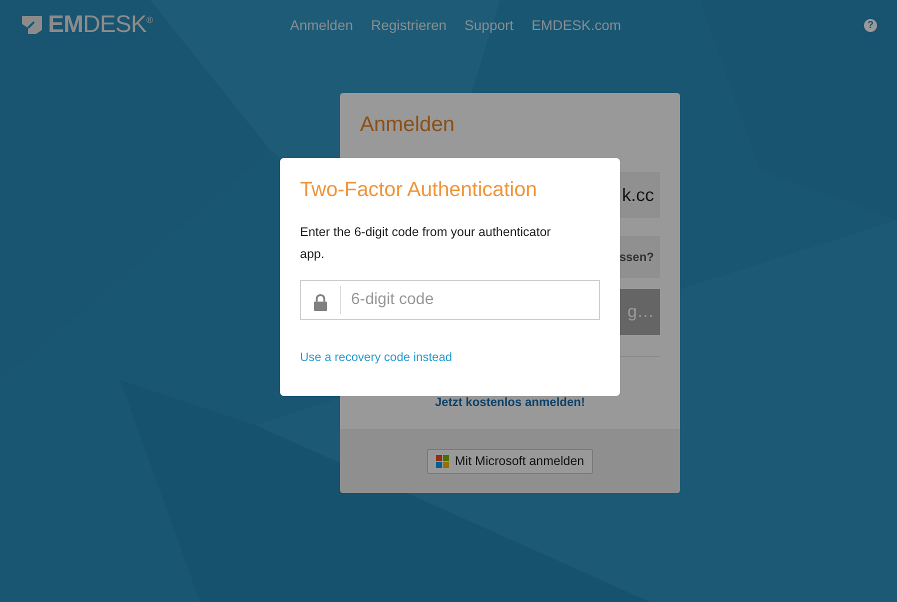 The image size is (897, 602). Describe the element at coordinates (450, 300) in the screenshot. I see `code-field: 6-digit code` at that location.